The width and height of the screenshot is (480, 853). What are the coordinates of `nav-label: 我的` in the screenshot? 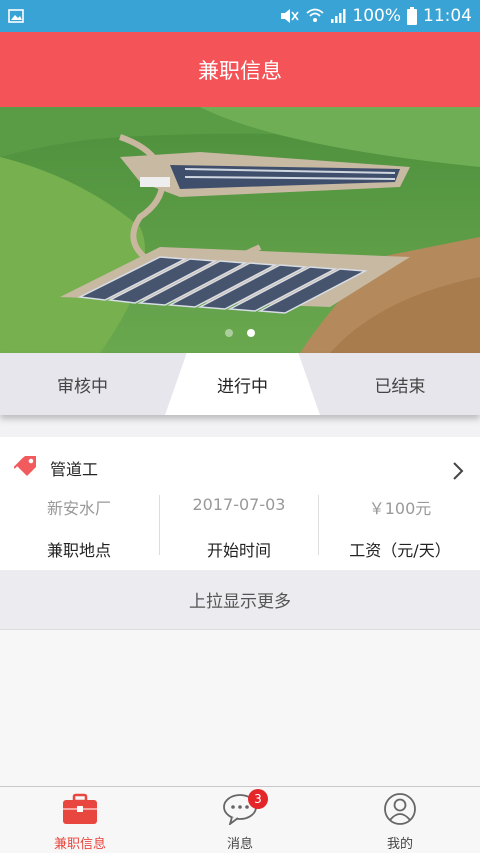 It's located at (399, 844).